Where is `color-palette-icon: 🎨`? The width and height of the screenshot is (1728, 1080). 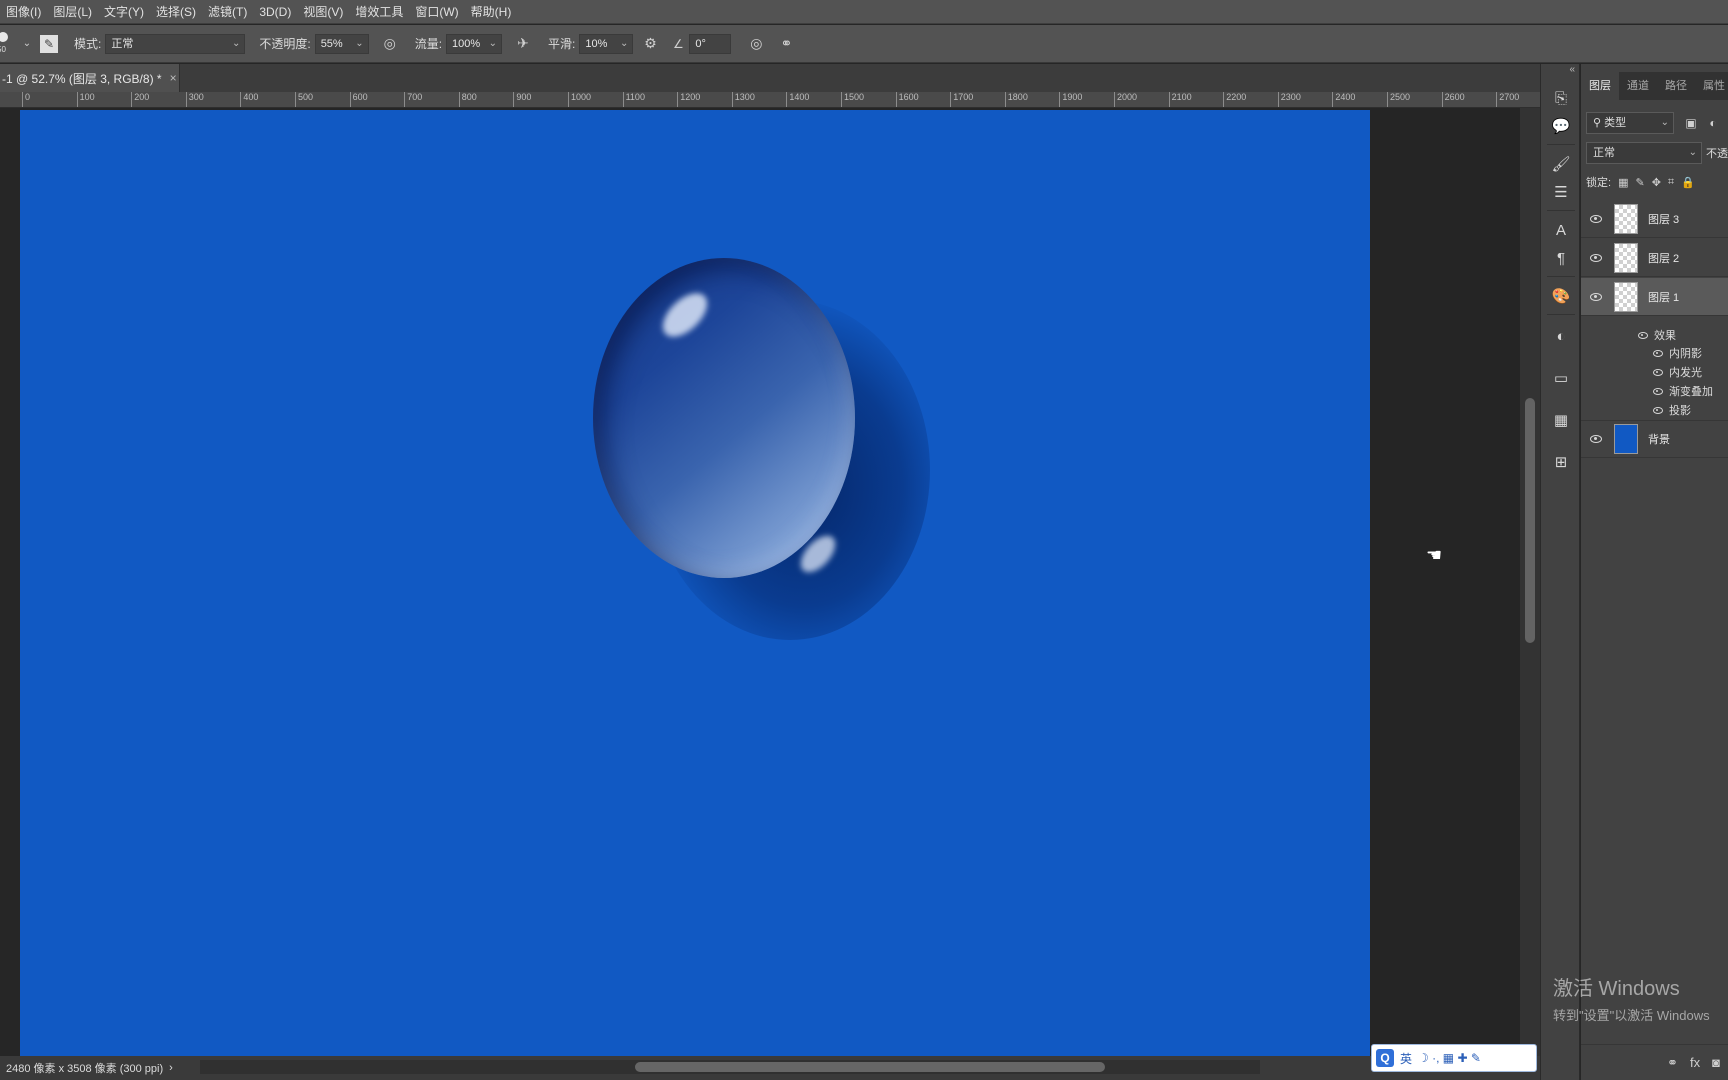
color-palette-icon: 🎨 is located at coordinates (1561, 296).